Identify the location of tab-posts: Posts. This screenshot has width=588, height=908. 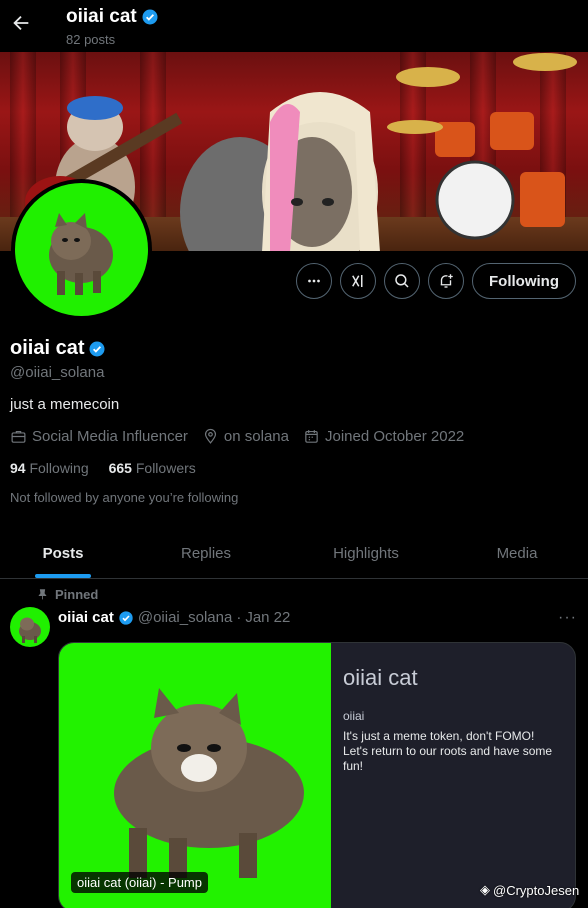
(63, 553).